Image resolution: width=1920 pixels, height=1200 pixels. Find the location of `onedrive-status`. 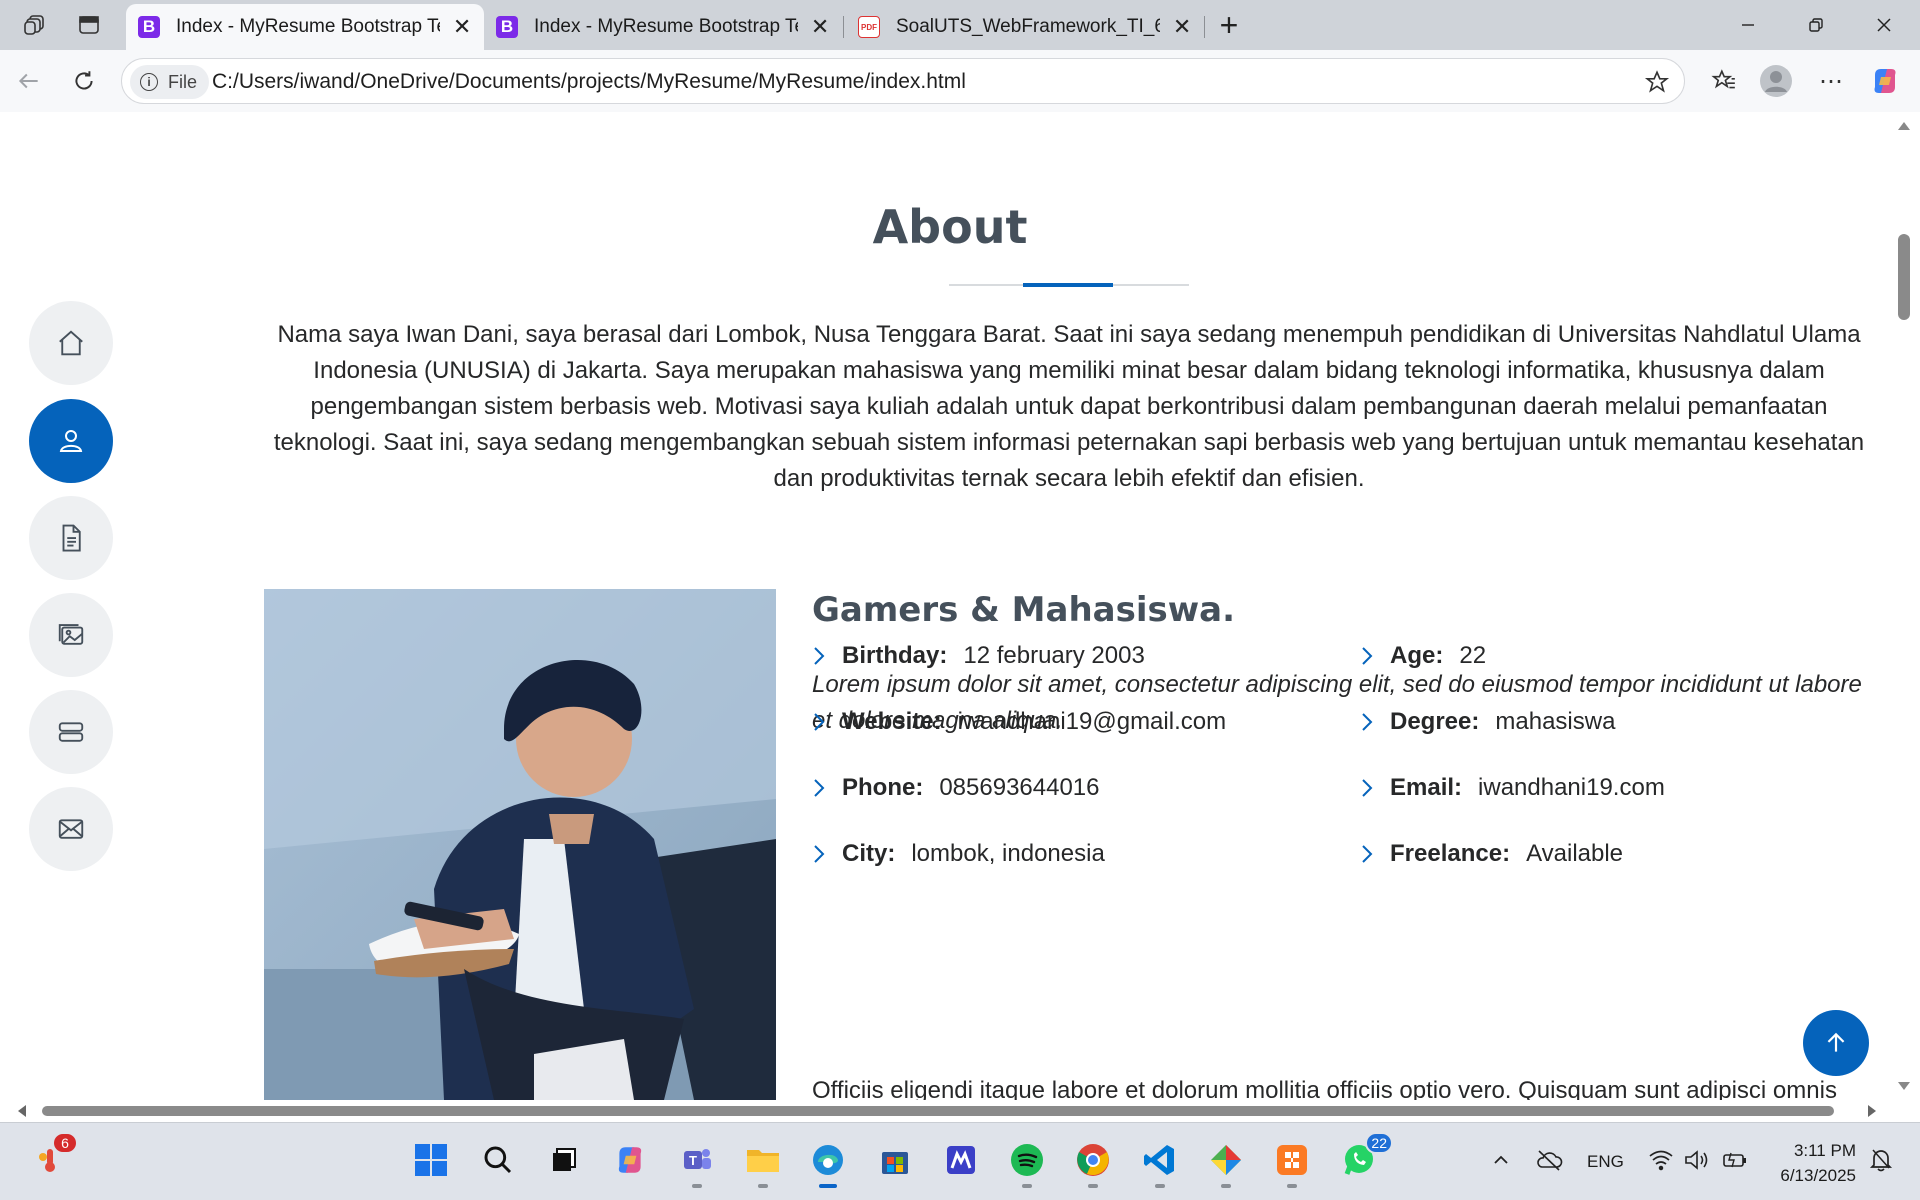

onedrive-status is located at coordinates (1549, 1160).